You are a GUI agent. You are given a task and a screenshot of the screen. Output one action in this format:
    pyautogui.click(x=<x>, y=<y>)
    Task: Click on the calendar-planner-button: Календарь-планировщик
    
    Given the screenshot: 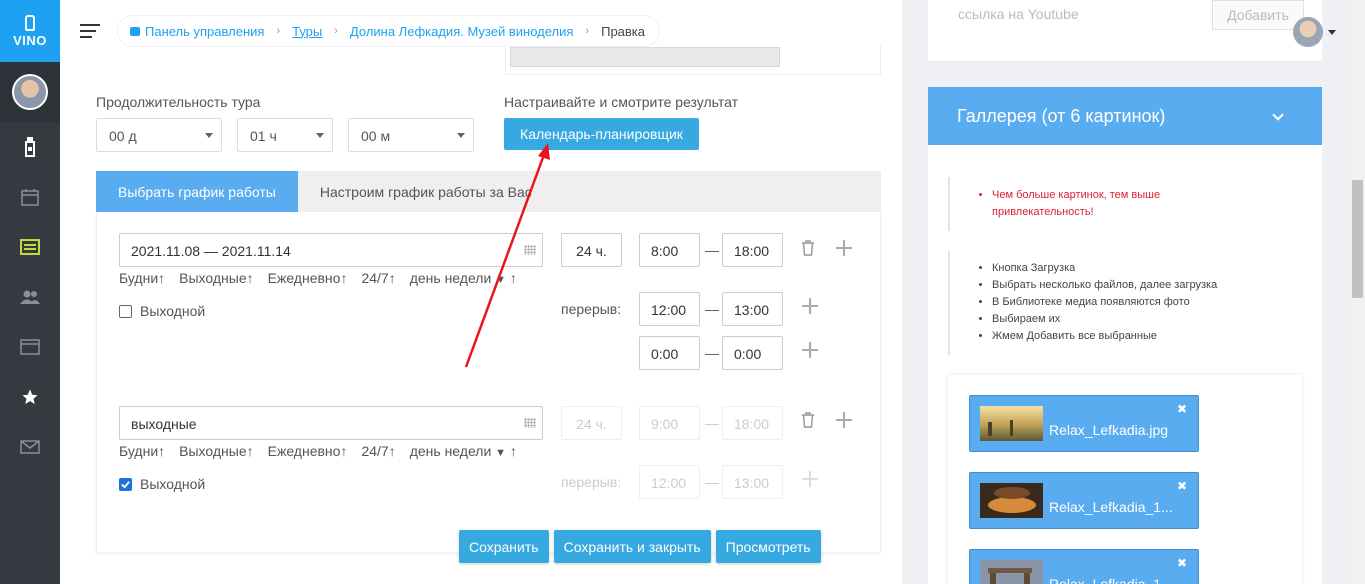 What is the action you would take?
    pyautogui.click(x=601, y=134)
    